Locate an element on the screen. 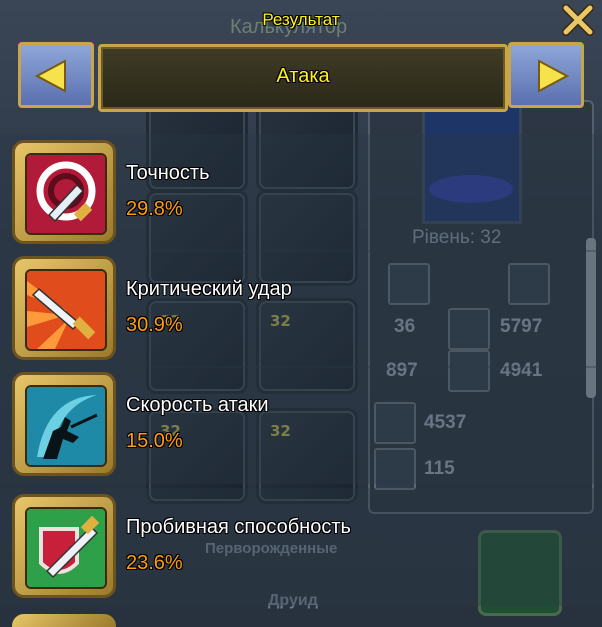 Image resolution: width=602 pixels, height=627 pixels. attack-speed-icon is located at coordinates (66, 426).